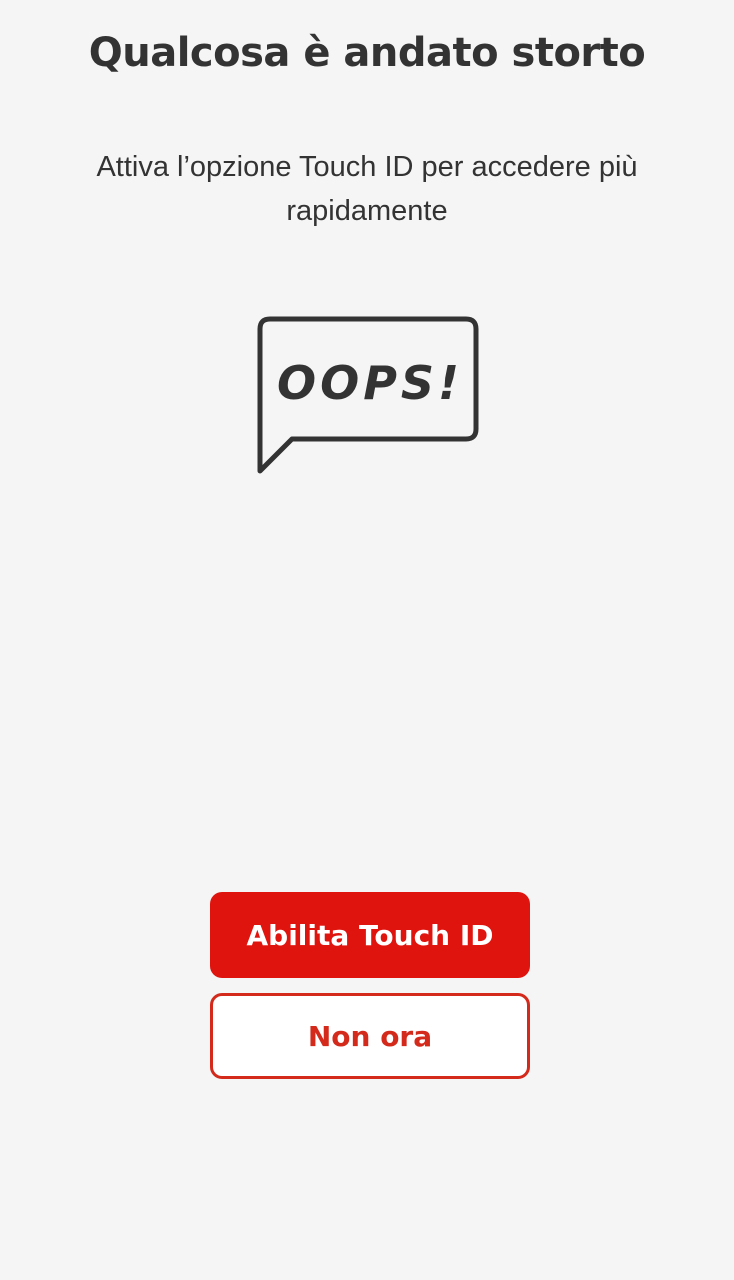  I want to click on page-title: Qualcosa è andato storto, so click(367, 53).